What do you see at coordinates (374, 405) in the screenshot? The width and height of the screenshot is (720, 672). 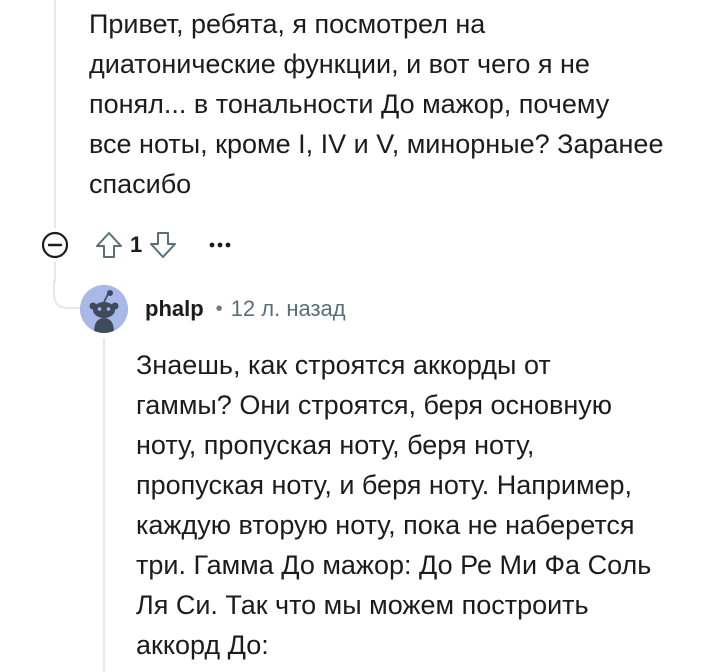 I see `reply-comment-line: гаммы? Они строятся, беря основную` at bounding box center [374, 405].